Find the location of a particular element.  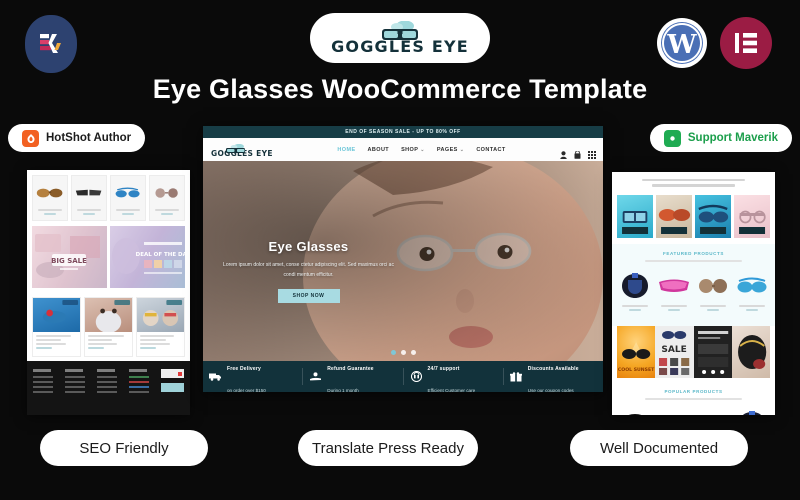

sale-promo: SALE is located at coordinates (674, 351).